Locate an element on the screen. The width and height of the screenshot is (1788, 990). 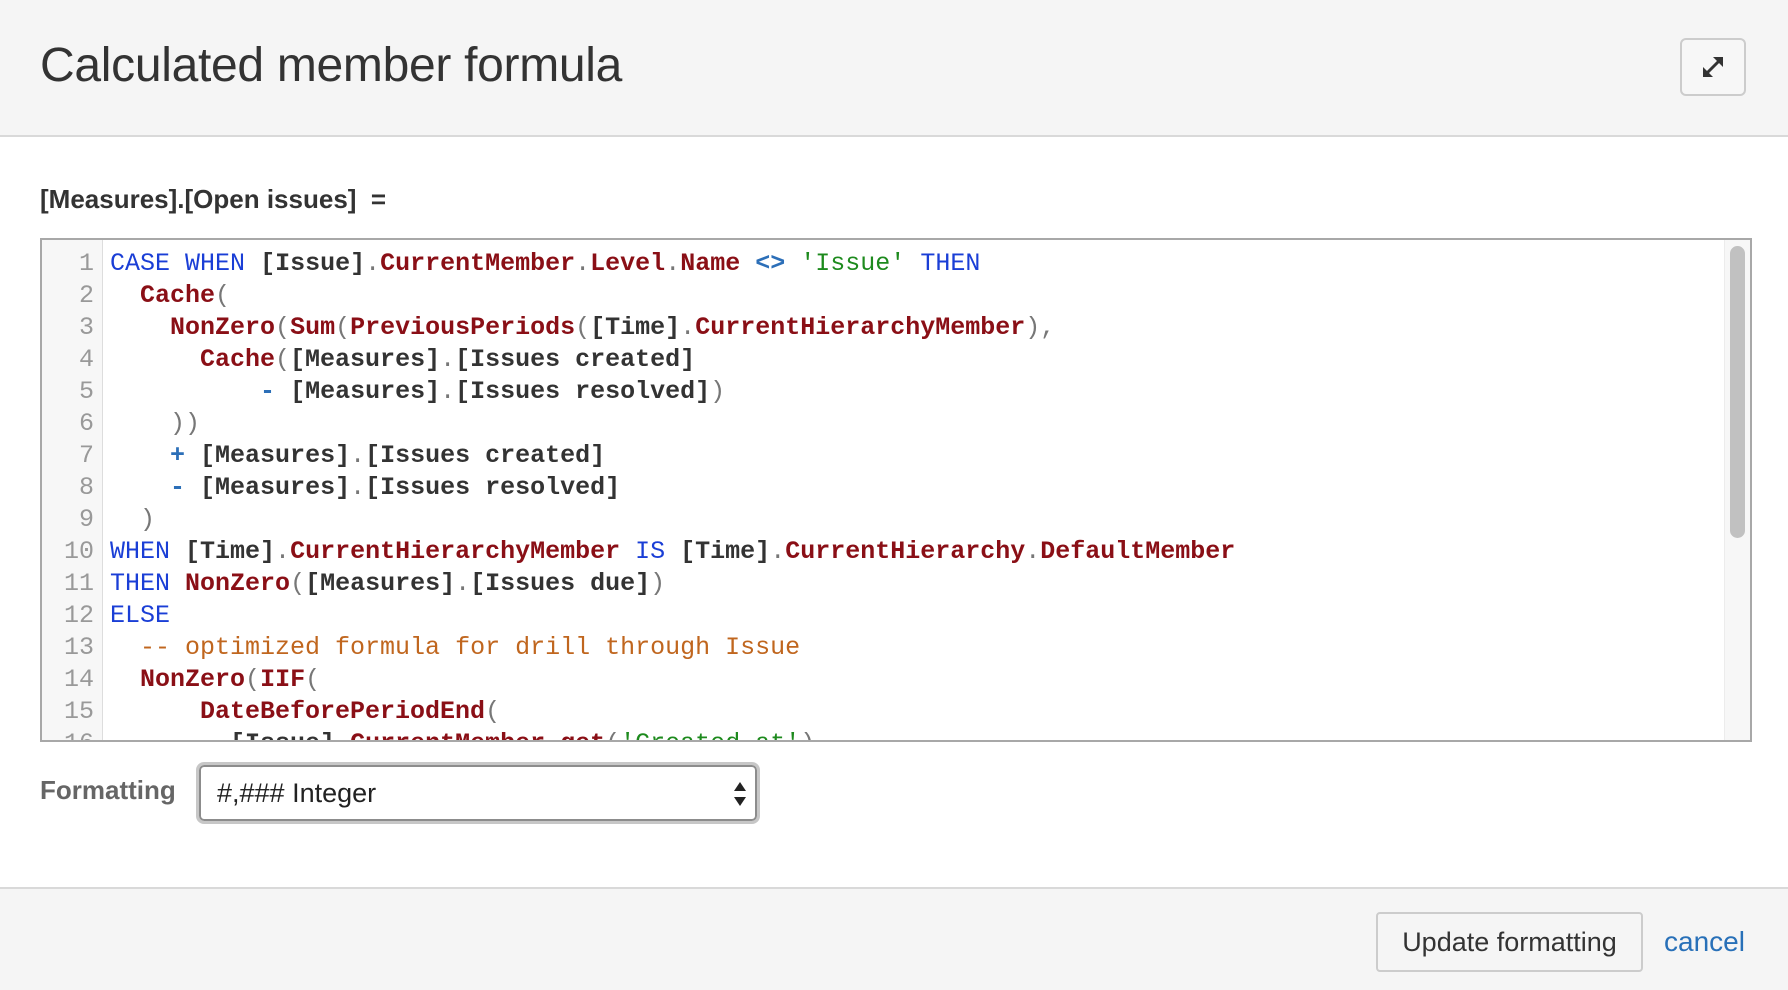
dialog-title: Calculated member formula is located at coordinates (331, 65).